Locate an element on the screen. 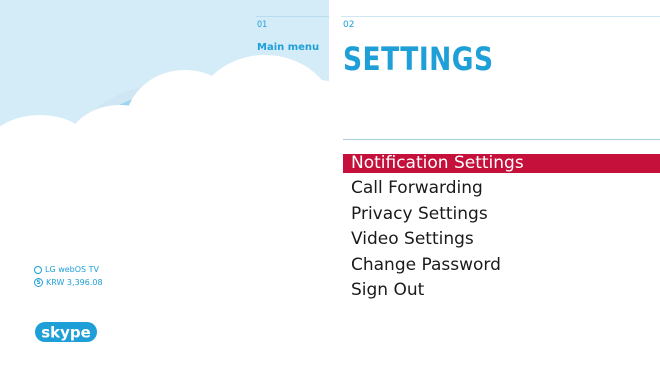 Image resolution: width=660 pixels, height=374 pixels. account-tv-row: LG webOS TV is located at coordinates (66, 269).